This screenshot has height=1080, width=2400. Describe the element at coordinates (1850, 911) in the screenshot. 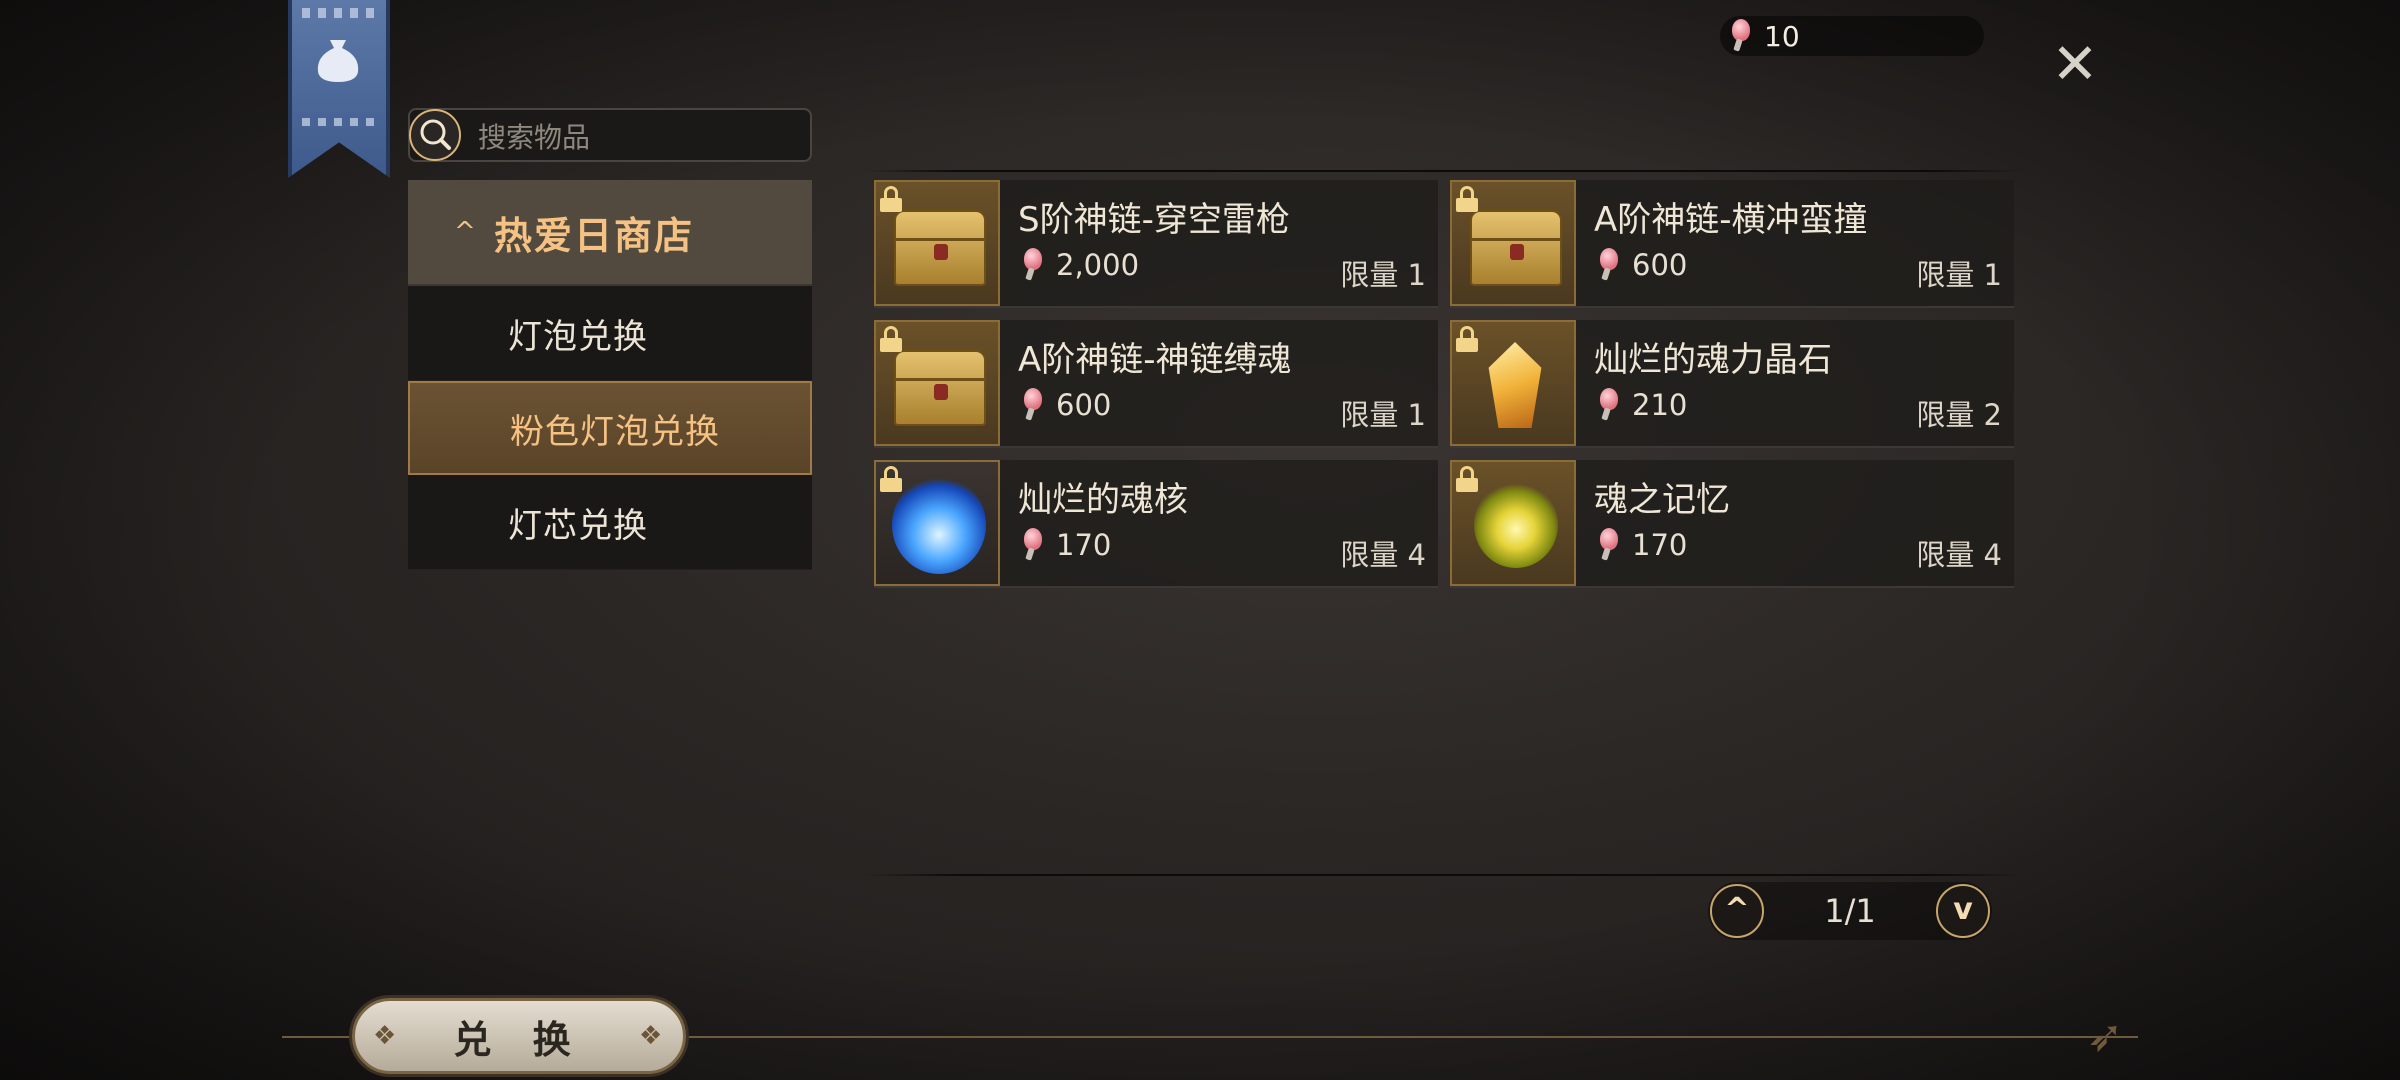

I see `pagination: ^ 1/1 v` at that location.